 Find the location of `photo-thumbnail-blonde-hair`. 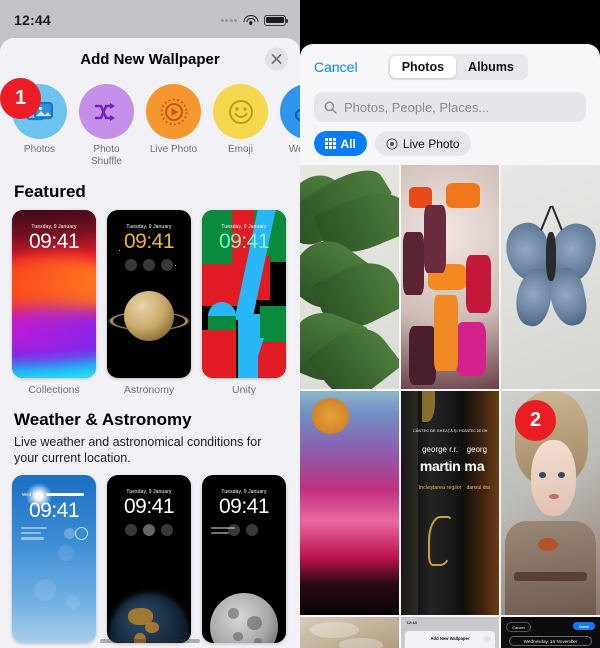

photo-thumbnail-blonde-hair is located at coordinates (349, 632).